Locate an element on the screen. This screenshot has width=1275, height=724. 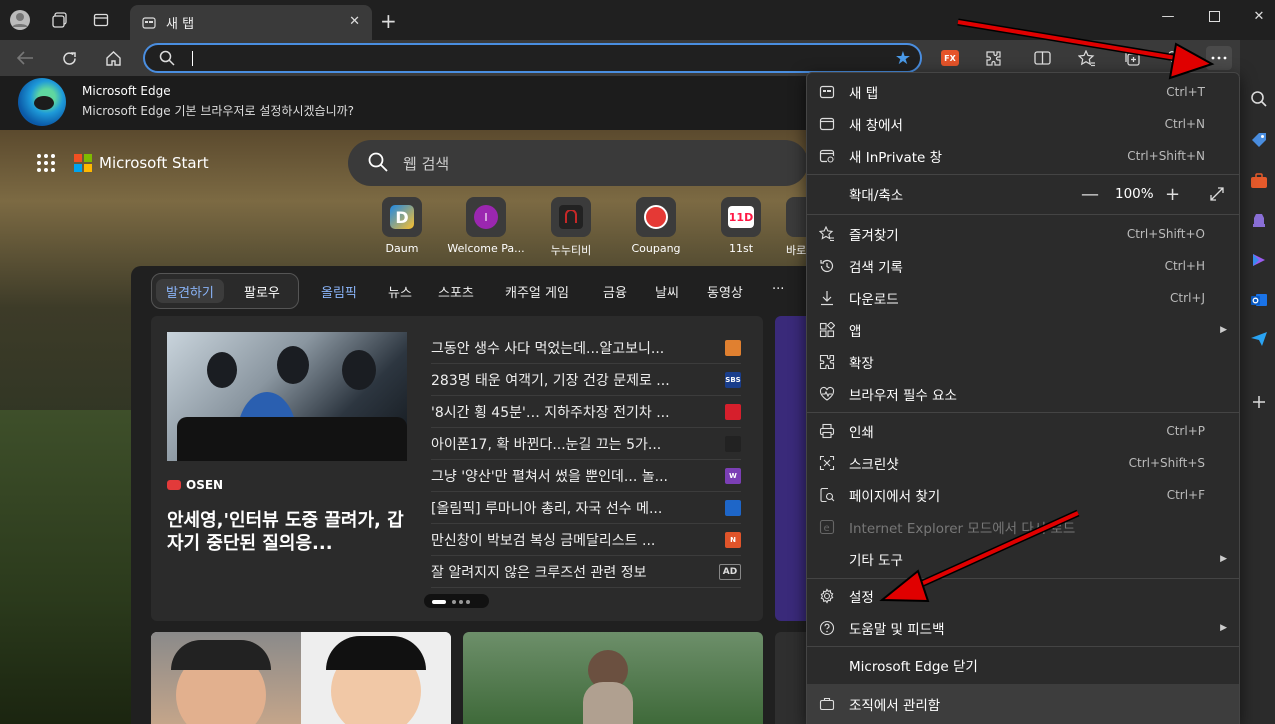
zoom-out-button: — is located at coordinates (1090, 194).